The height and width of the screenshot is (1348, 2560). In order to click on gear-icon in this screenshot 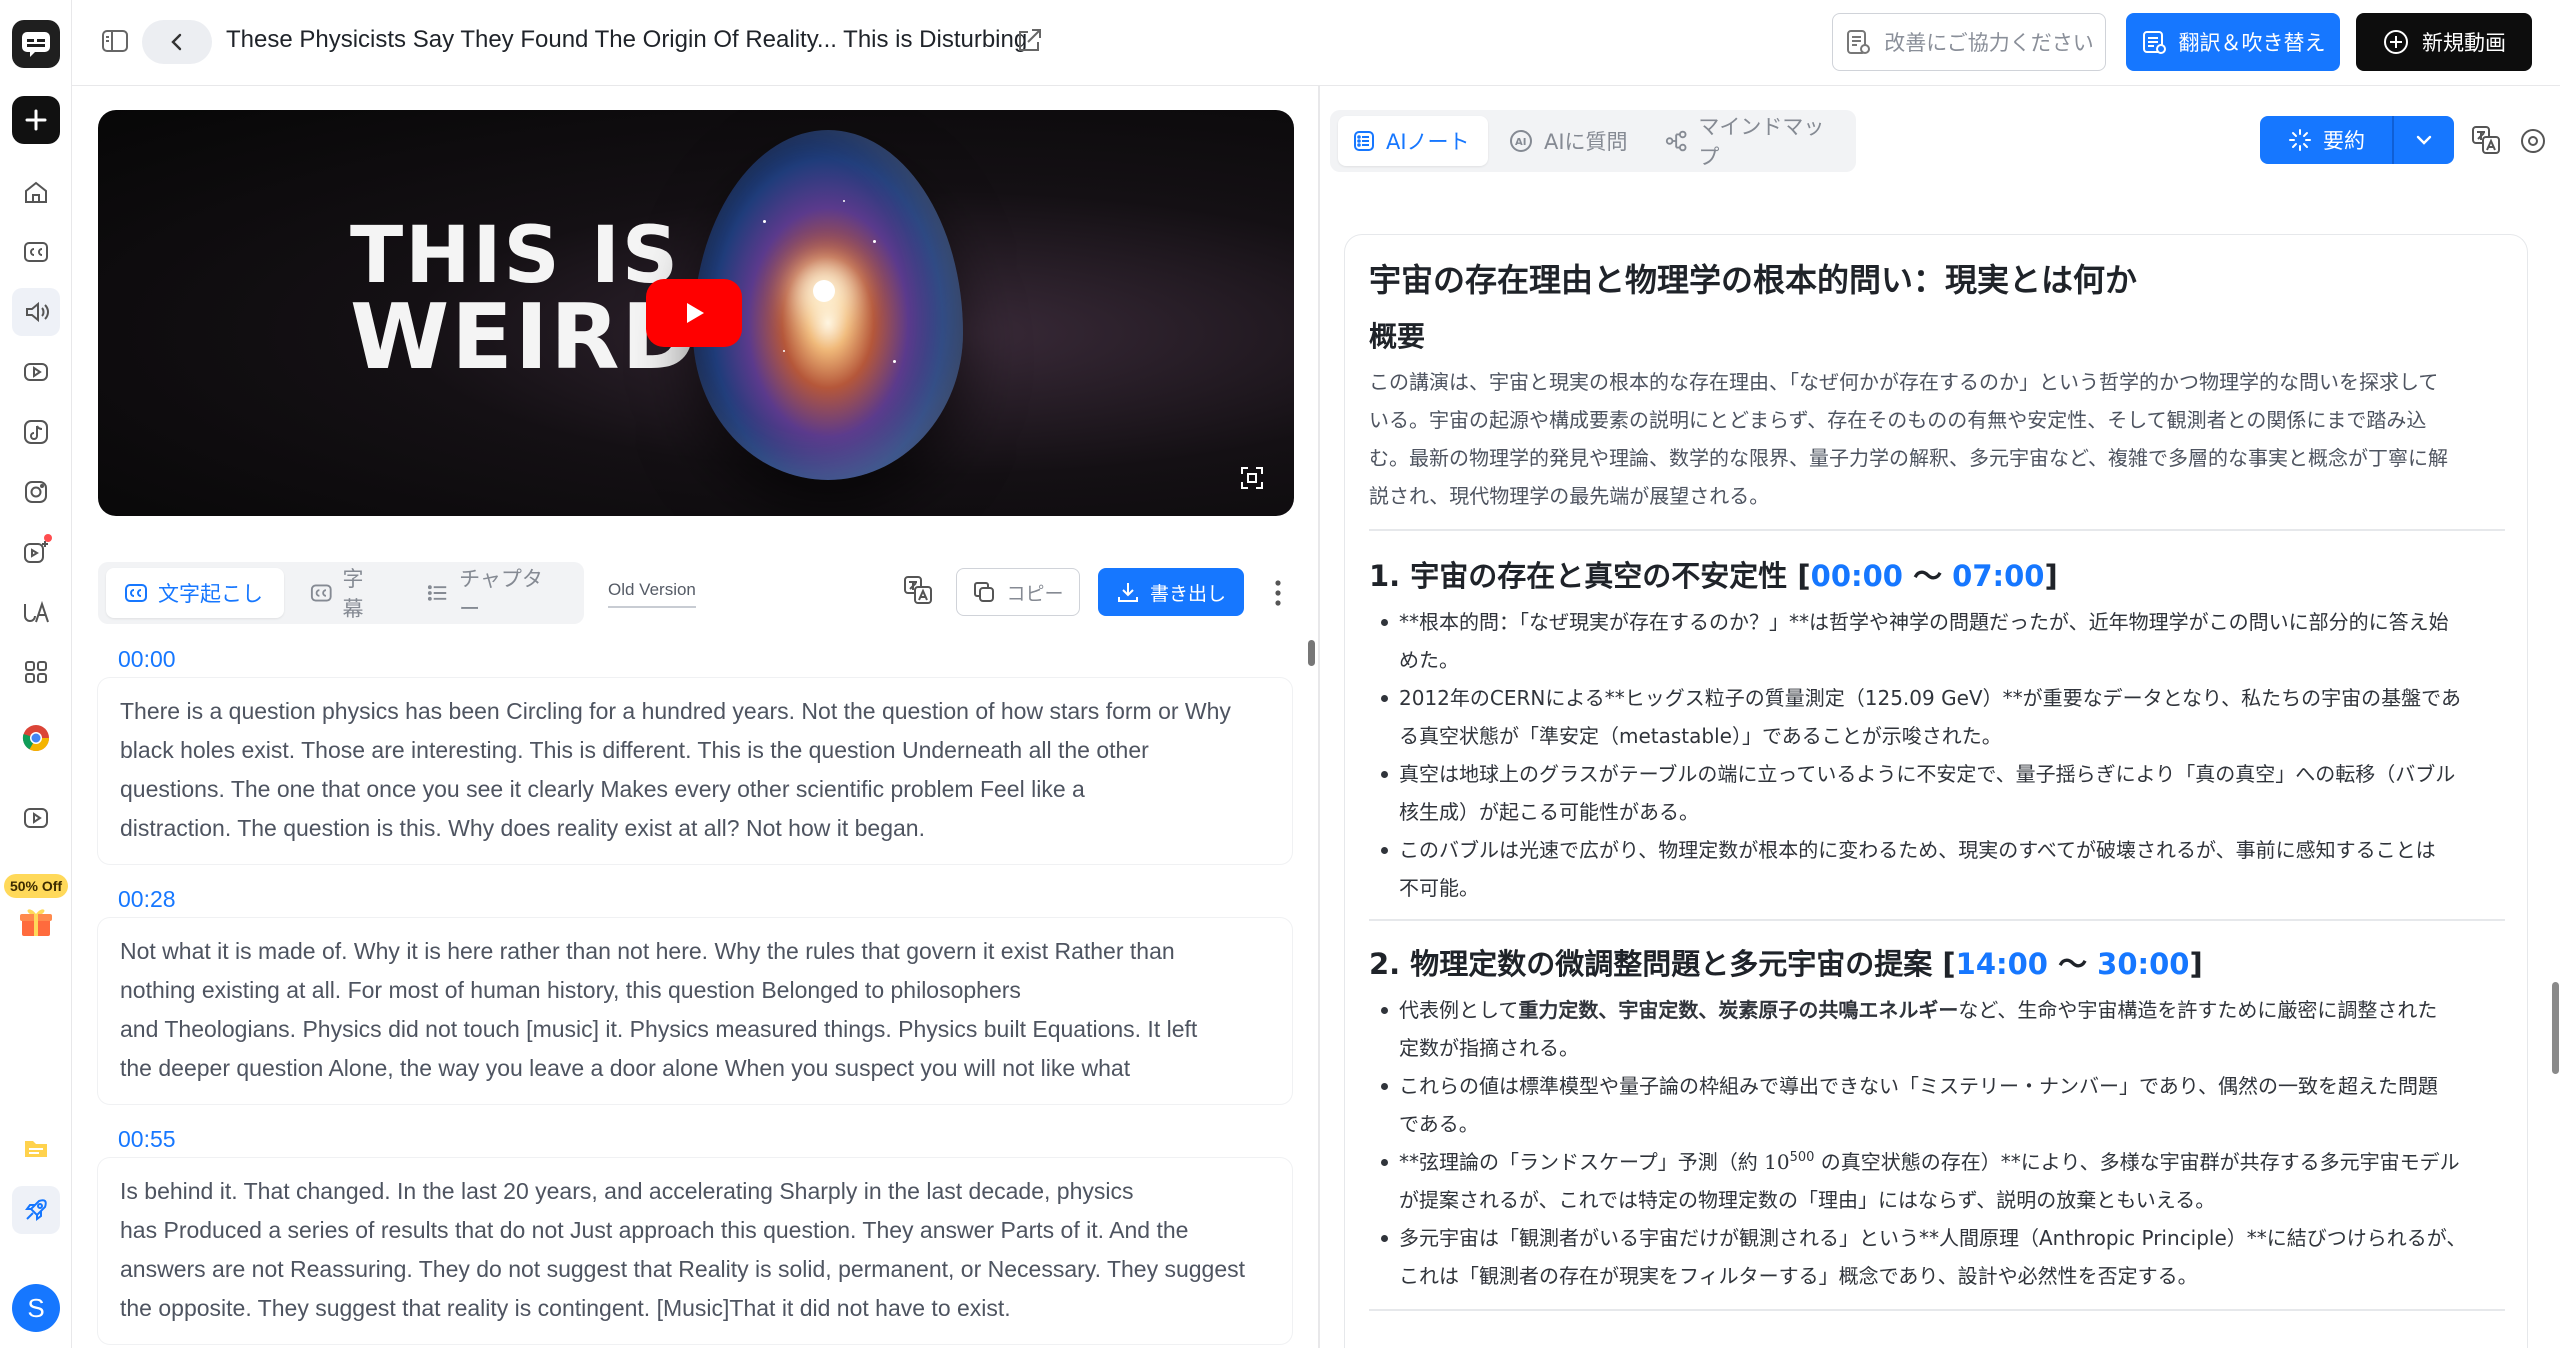, I will do `click(2533, 141)`.